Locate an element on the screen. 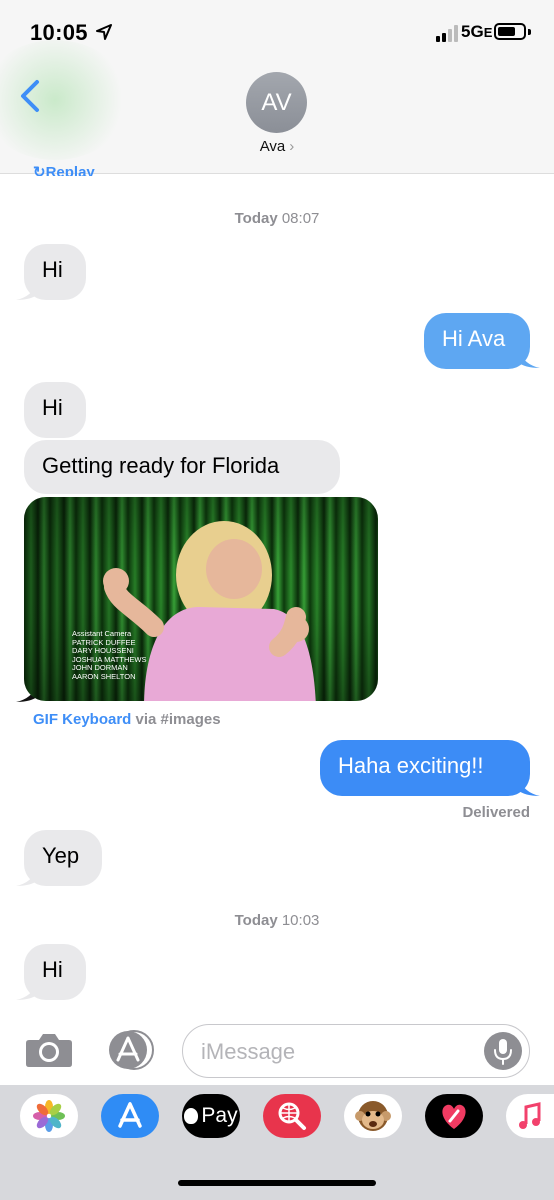  apple-pay-icon: Pay is located at coordinates (211, 1116).